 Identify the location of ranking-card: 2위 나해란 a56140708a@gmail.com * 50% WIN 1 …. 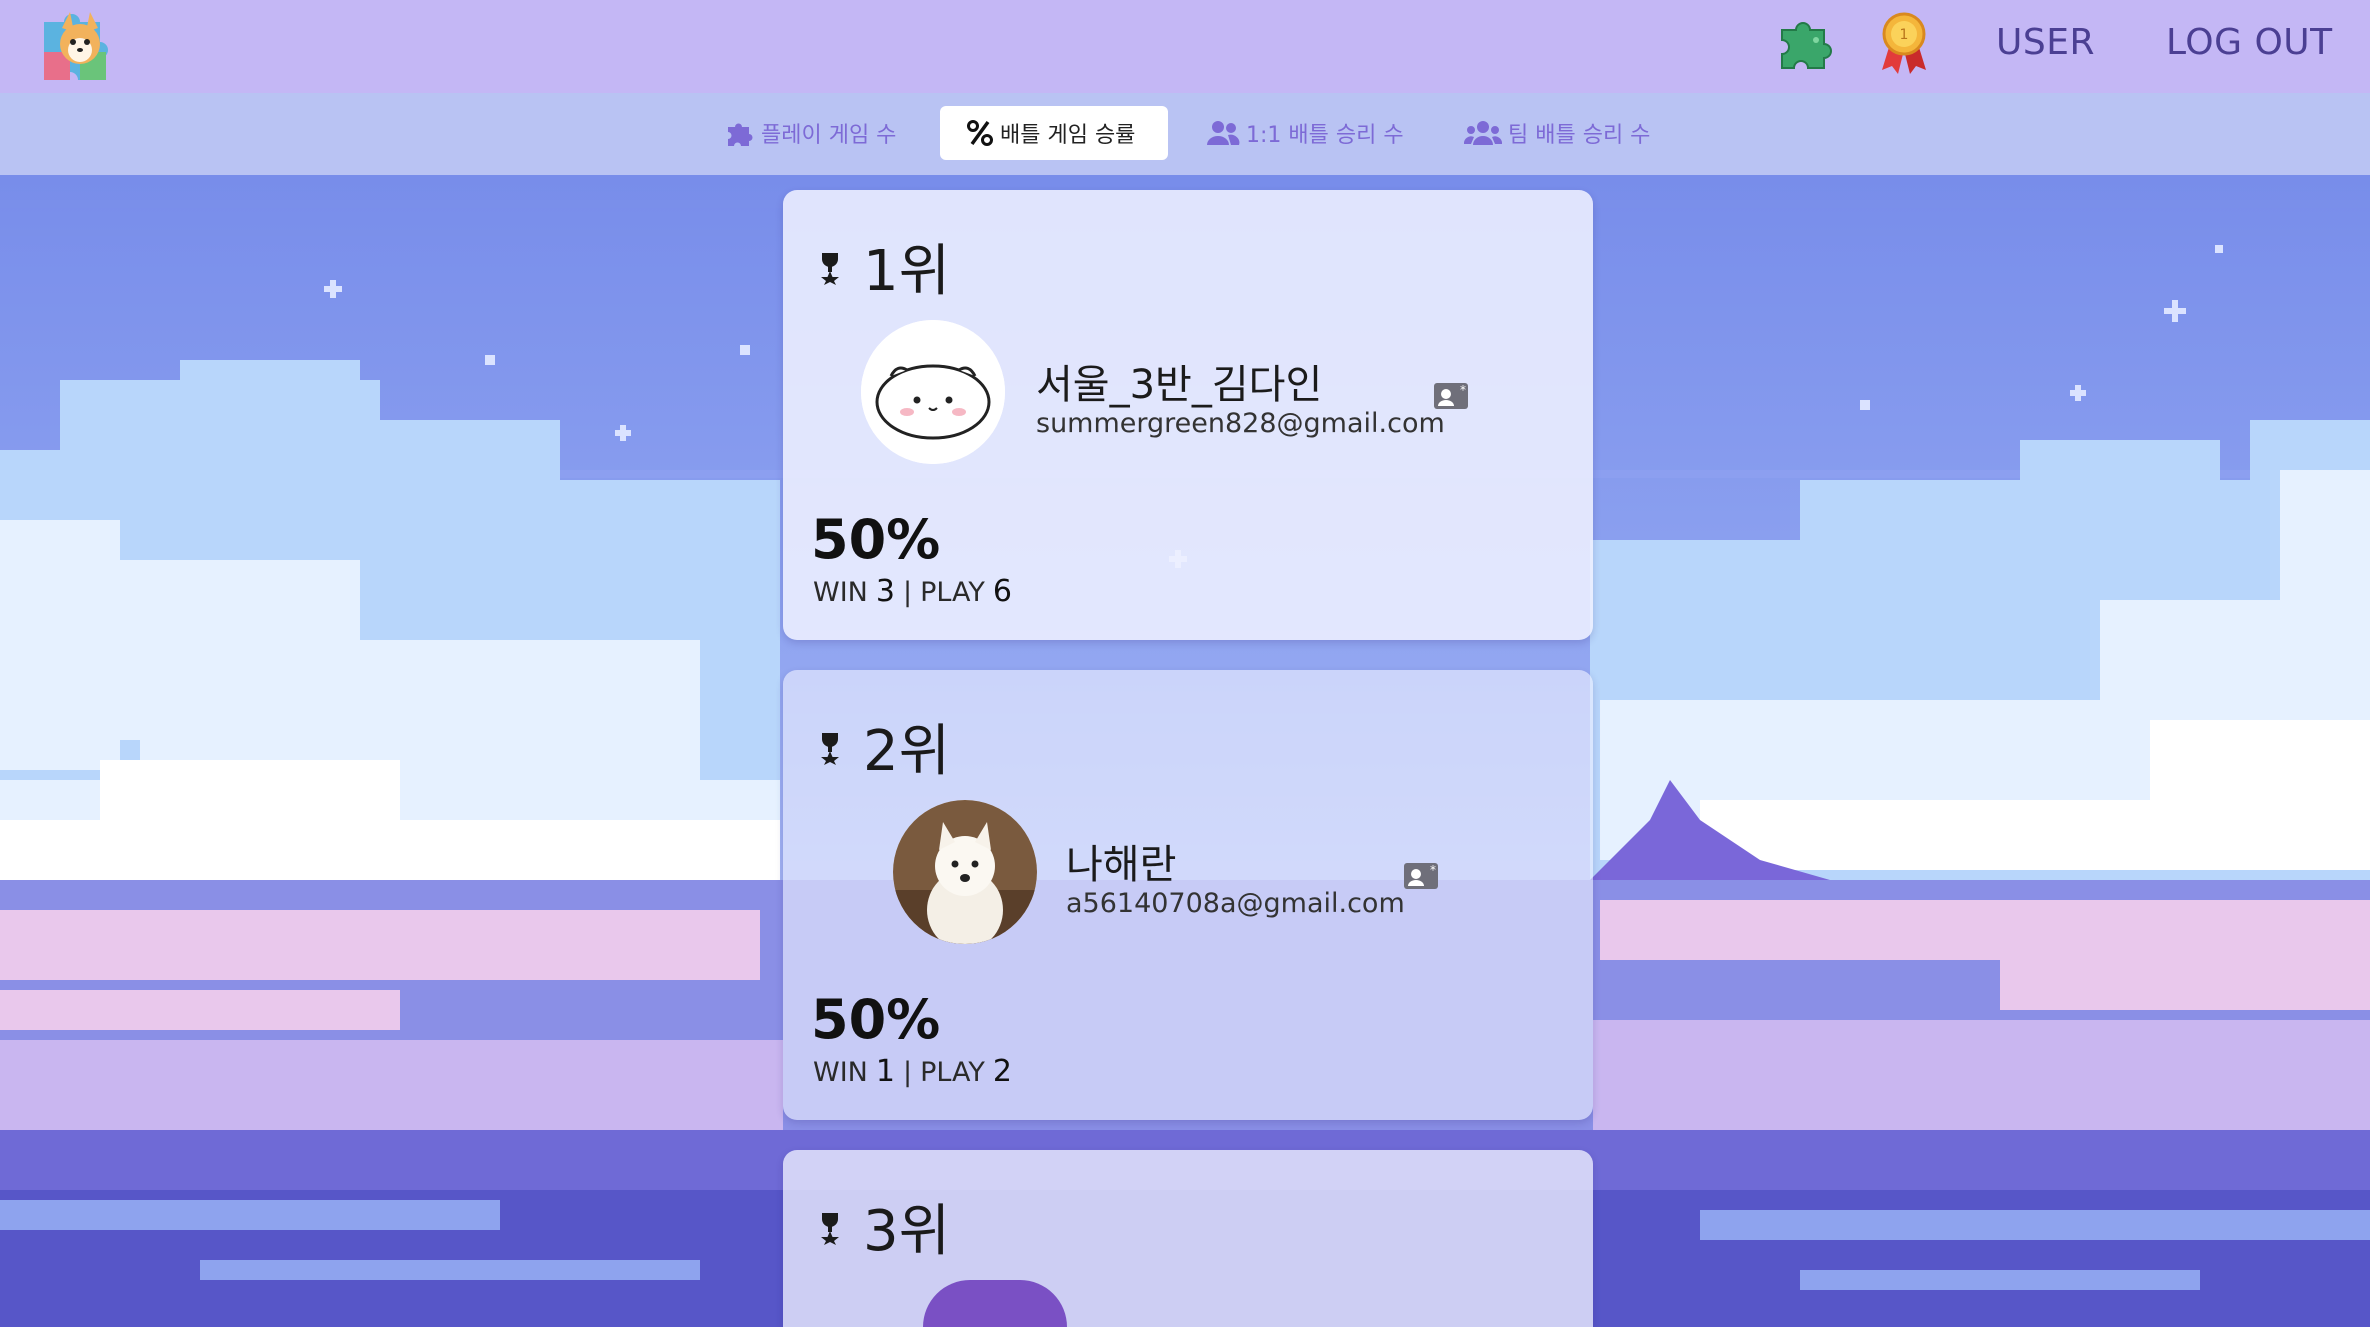
(1188, 895).